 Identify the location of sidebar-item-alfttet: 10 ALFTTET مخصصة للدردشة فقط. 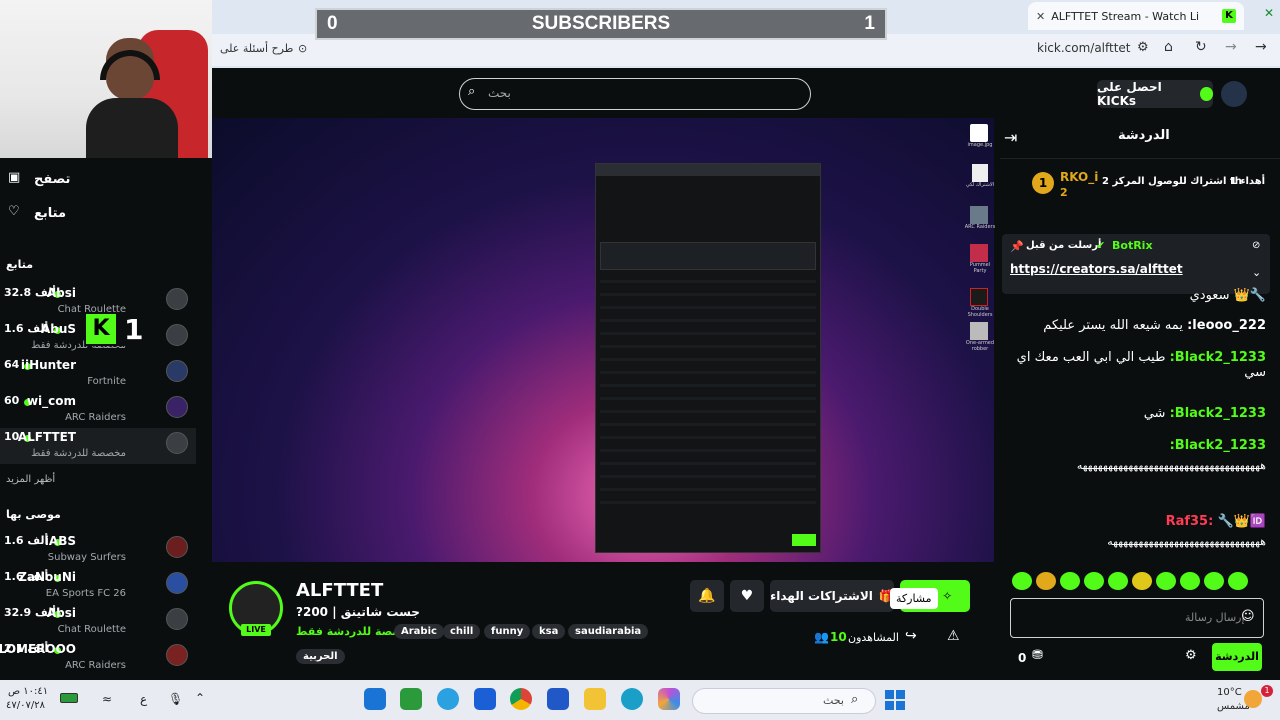
(98, 446).